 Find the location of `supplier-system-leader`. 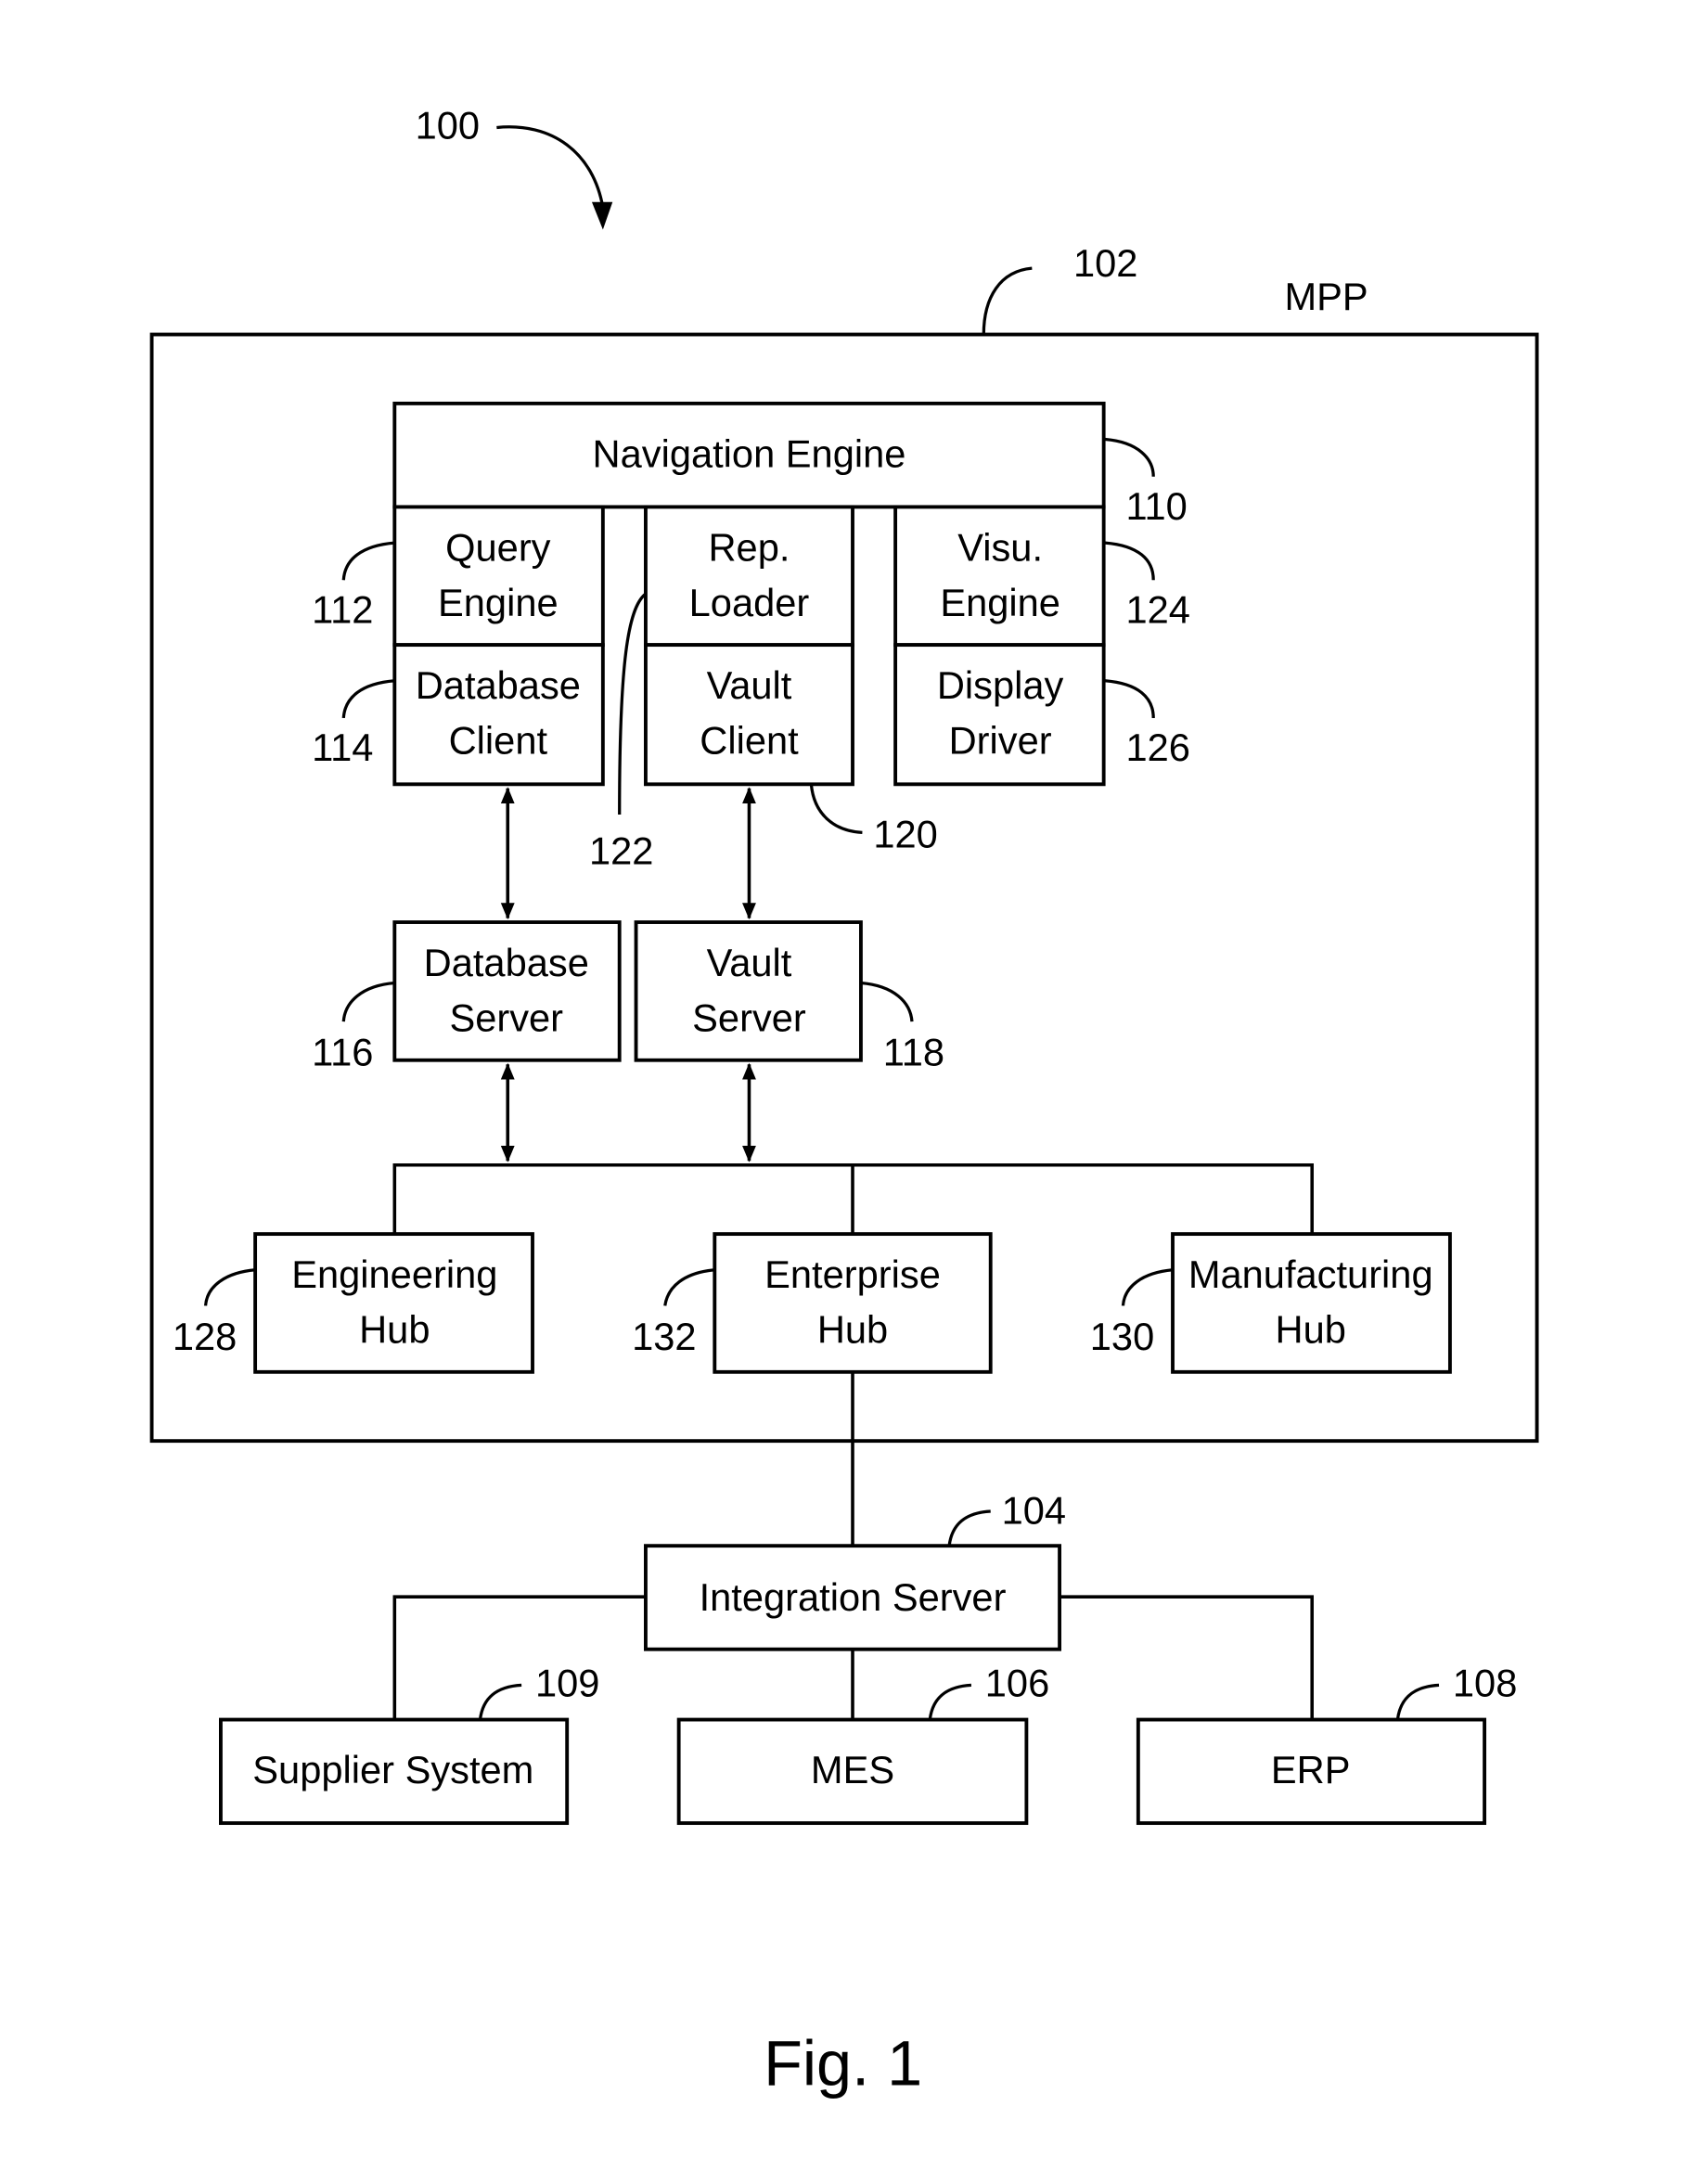

supplier-system-leader is located at coordinates (500, 1702).